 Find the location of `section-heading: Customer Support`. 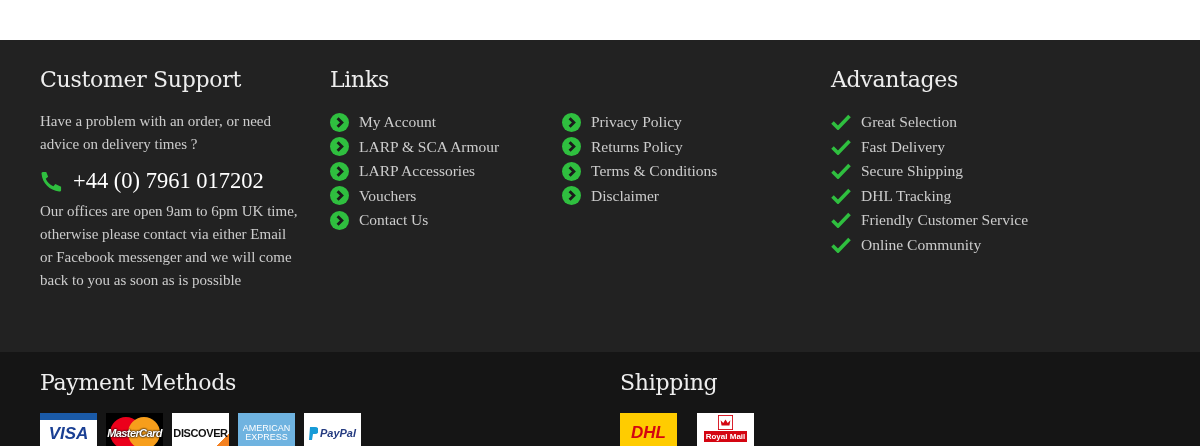

section-heading: Customer Support is located at coordinates (141, 79).